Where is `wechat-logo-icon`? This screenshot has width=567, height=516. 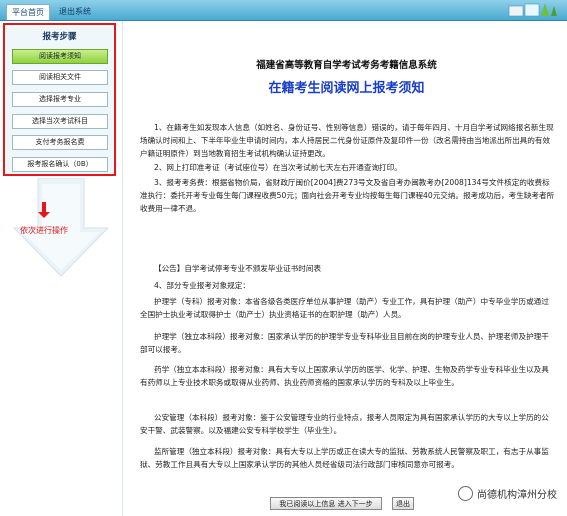
wechat-logo-icon is located at coordinates (465, 493).